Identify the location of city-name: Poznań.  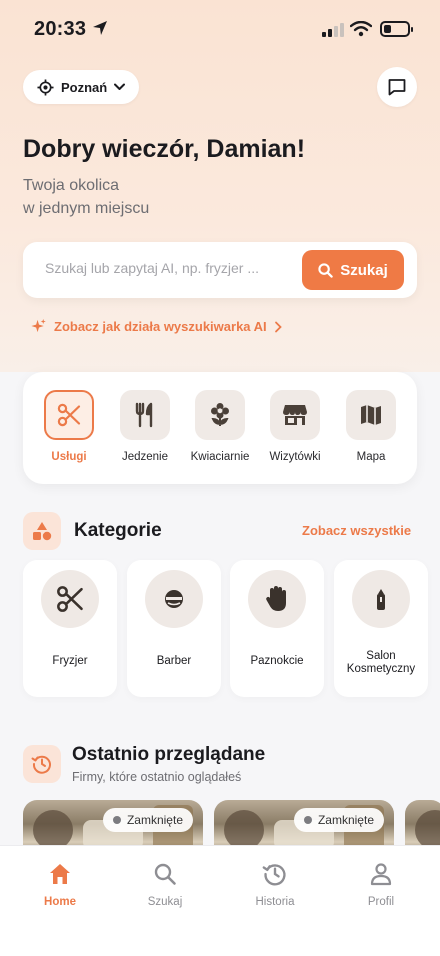
(84, 87).